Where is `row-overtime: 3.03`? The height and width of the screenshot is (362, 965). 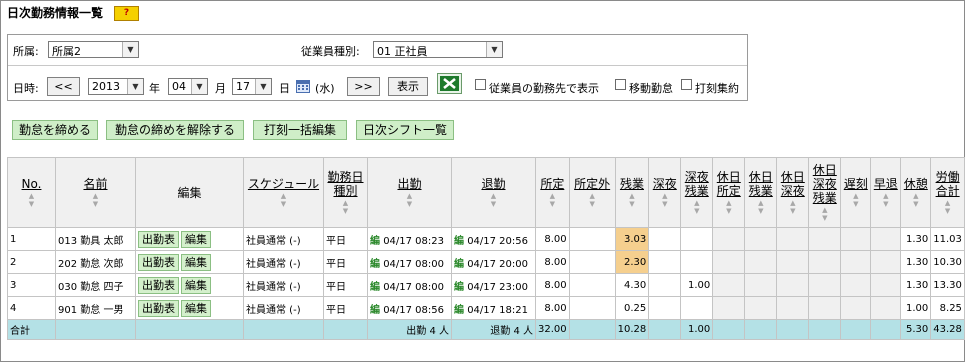 row-overtime: 3.03 is located at coordinates (632, 239).